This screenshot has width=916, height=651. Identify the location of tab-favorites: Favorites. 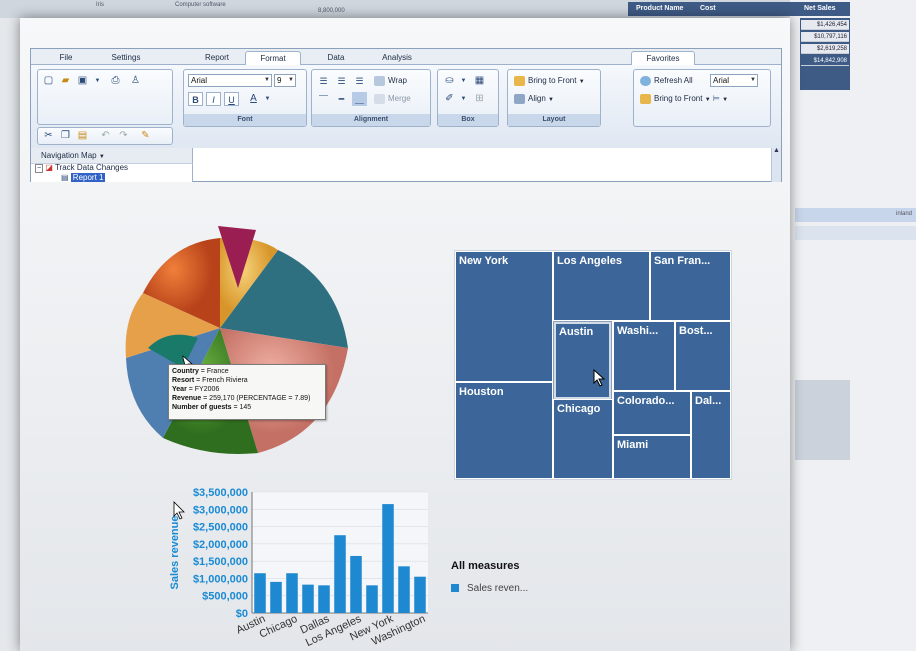
(663, 58).